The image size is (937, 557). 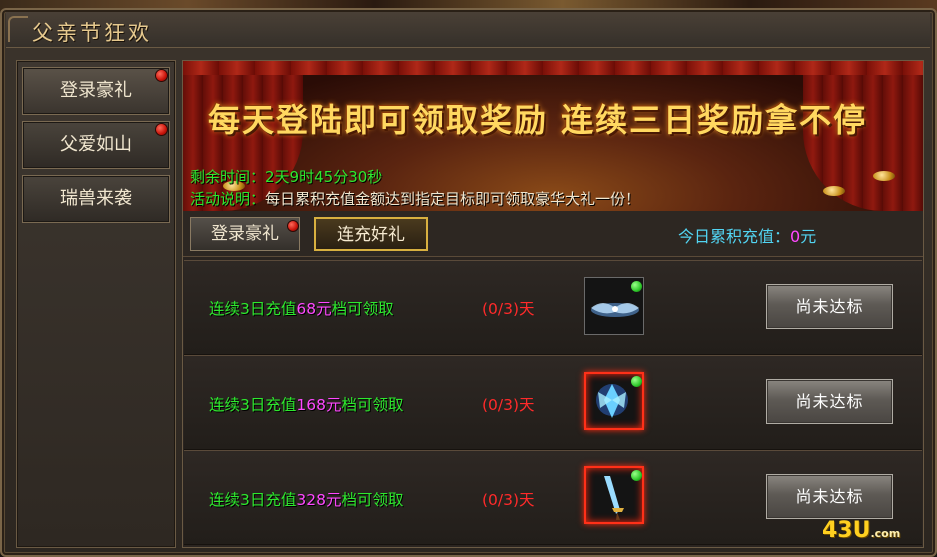 I want to click on event-description-label: 活动说明：, so click(x=228, y=199).